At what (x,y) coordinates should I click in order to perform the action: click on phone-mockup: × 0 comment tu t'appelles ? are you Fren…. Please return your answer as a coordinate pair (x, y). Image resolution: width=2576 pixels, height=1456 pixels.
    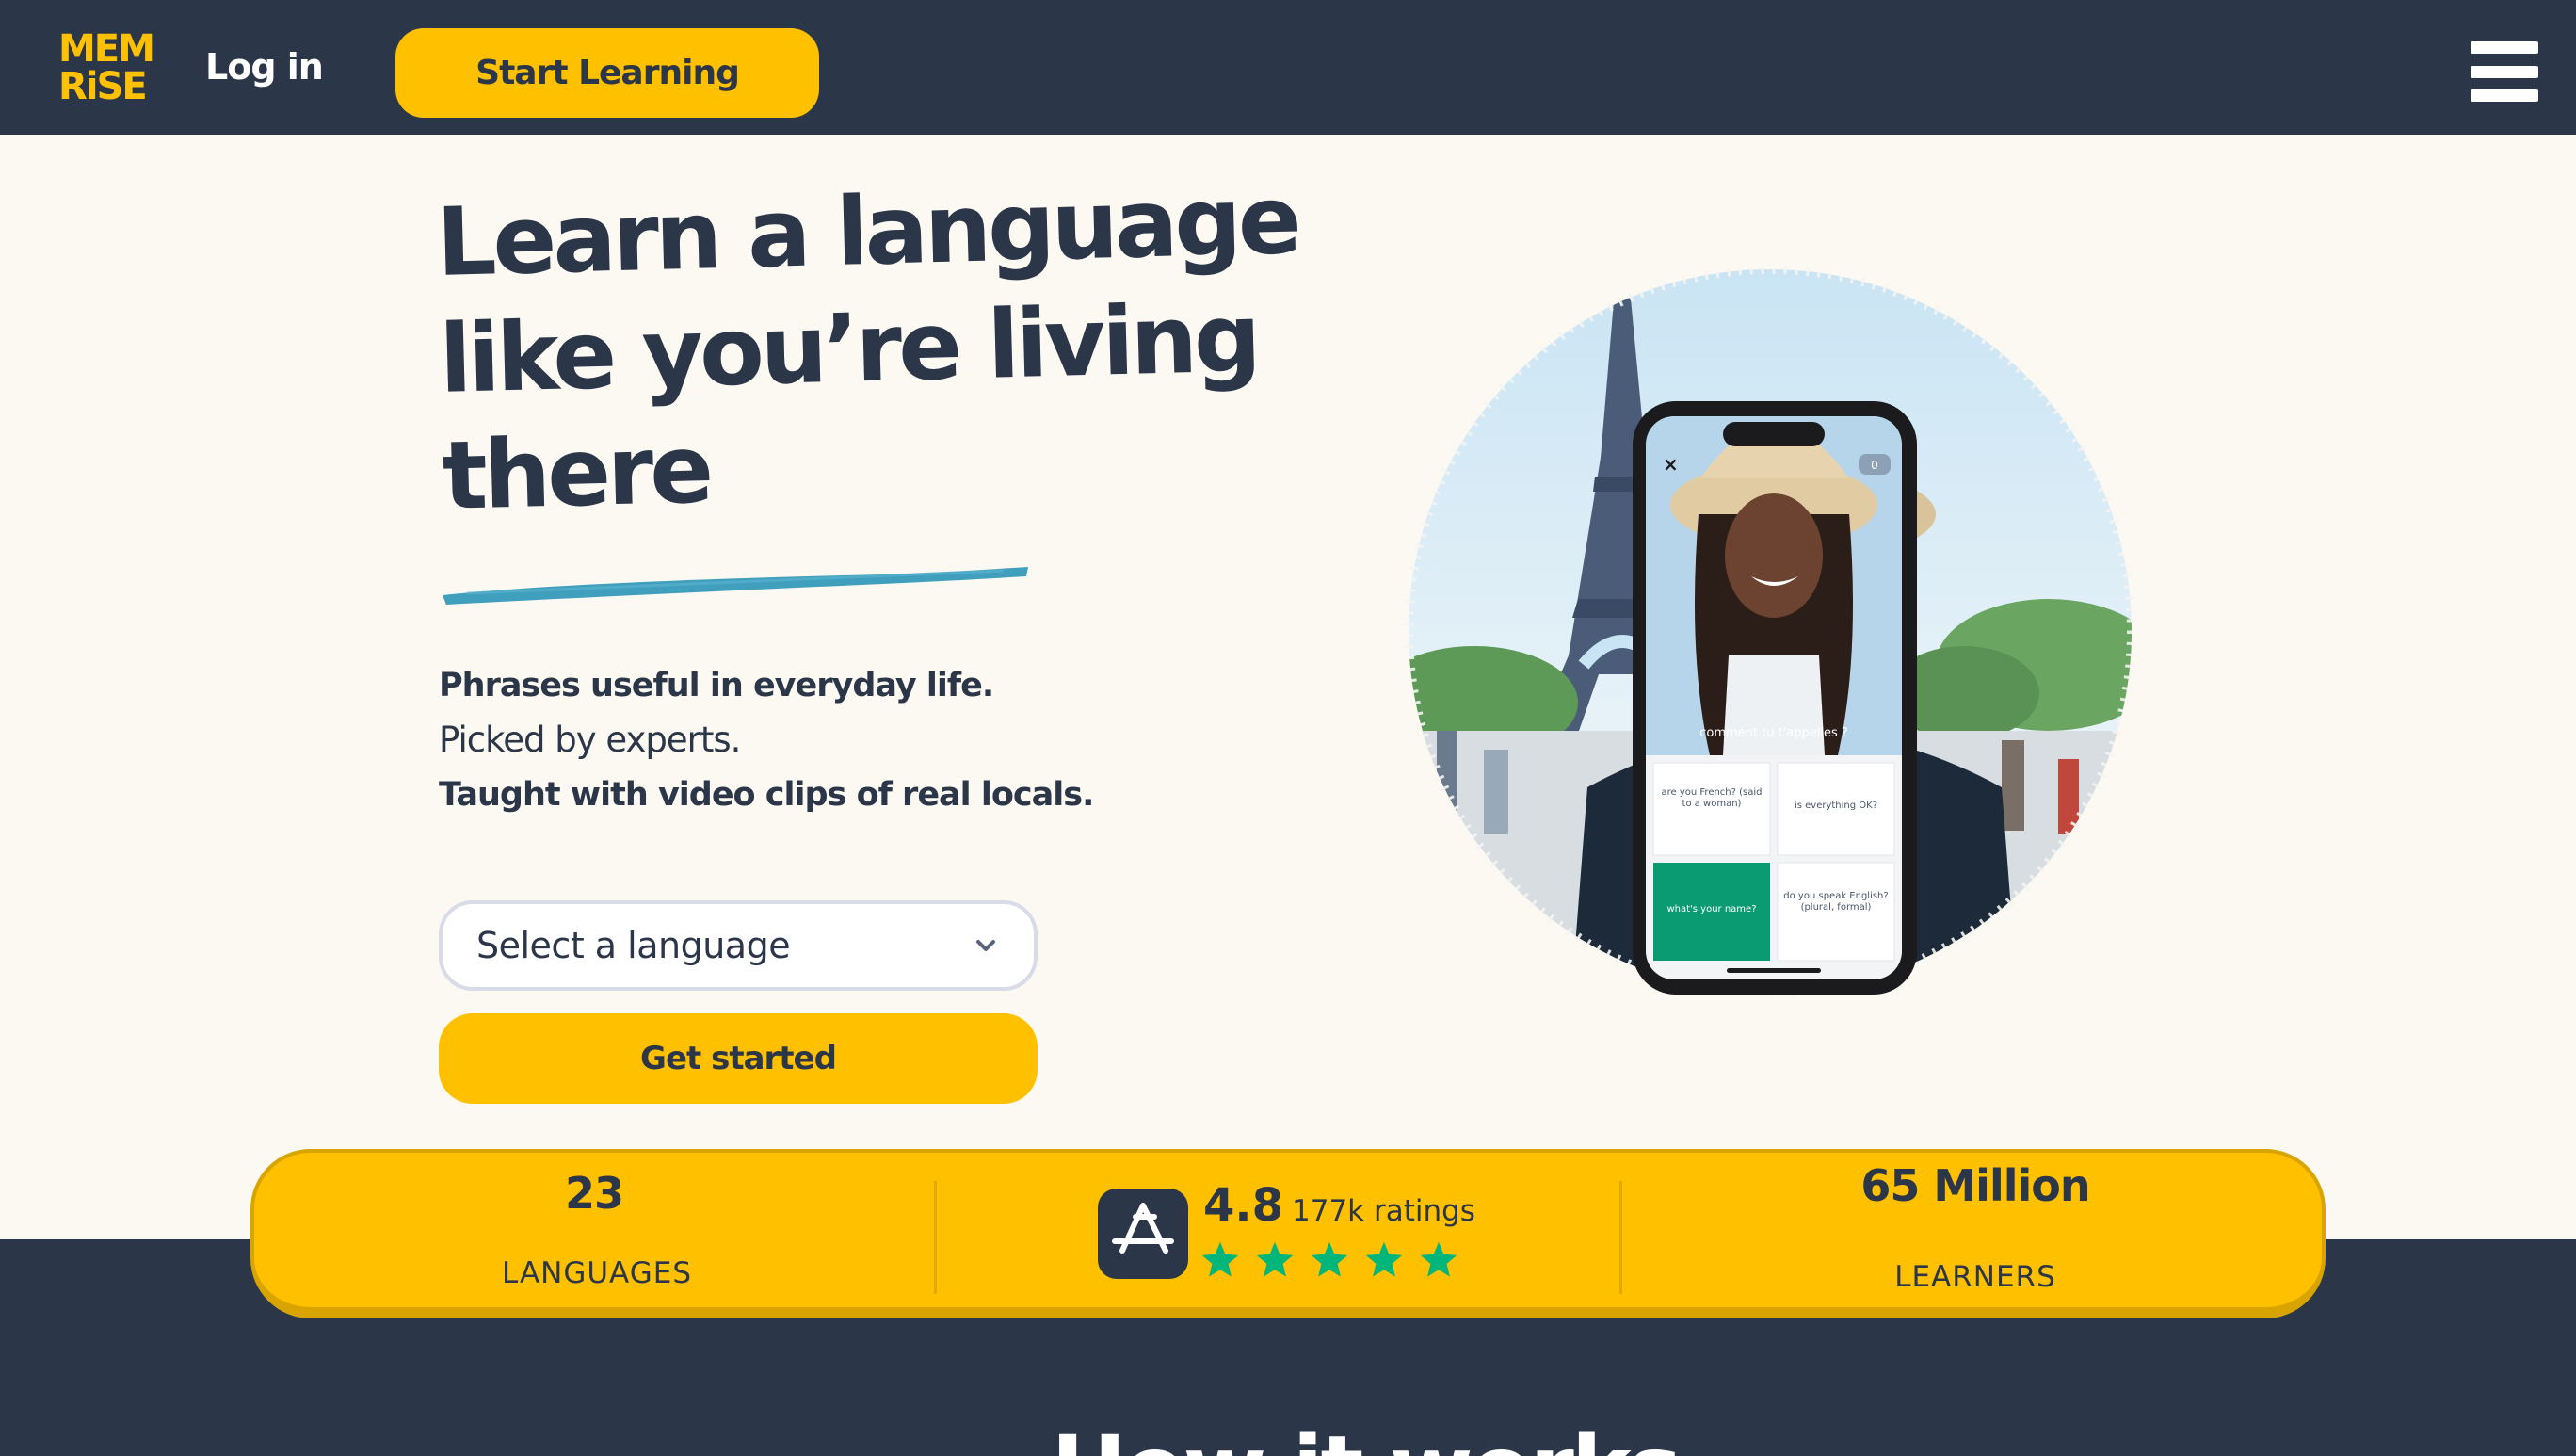
    Looking at the image, I should click on (1775, 698).